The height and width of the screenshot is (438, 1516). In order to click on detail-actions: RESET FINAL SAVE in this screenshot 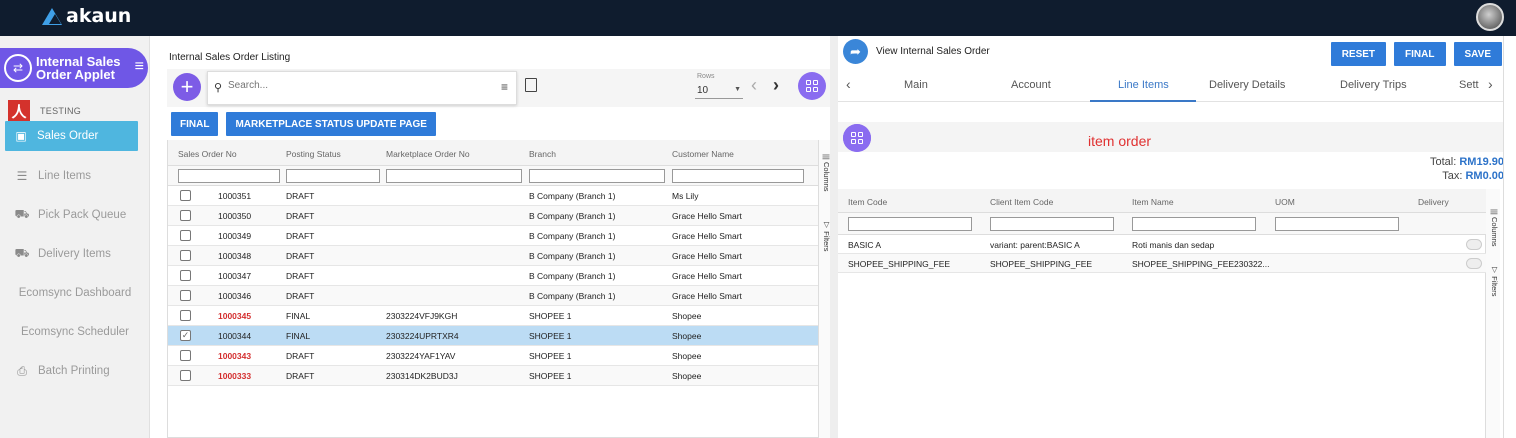, I will do `click(1416, 54)`.